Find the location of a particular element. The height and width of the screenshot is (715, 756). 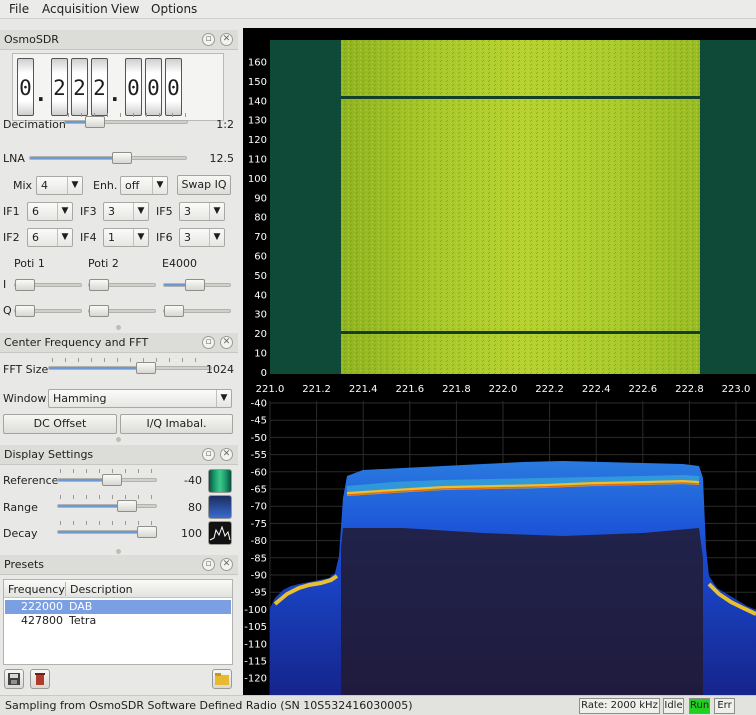

spectrum-fill-icon is located at coordinates (220, 507).